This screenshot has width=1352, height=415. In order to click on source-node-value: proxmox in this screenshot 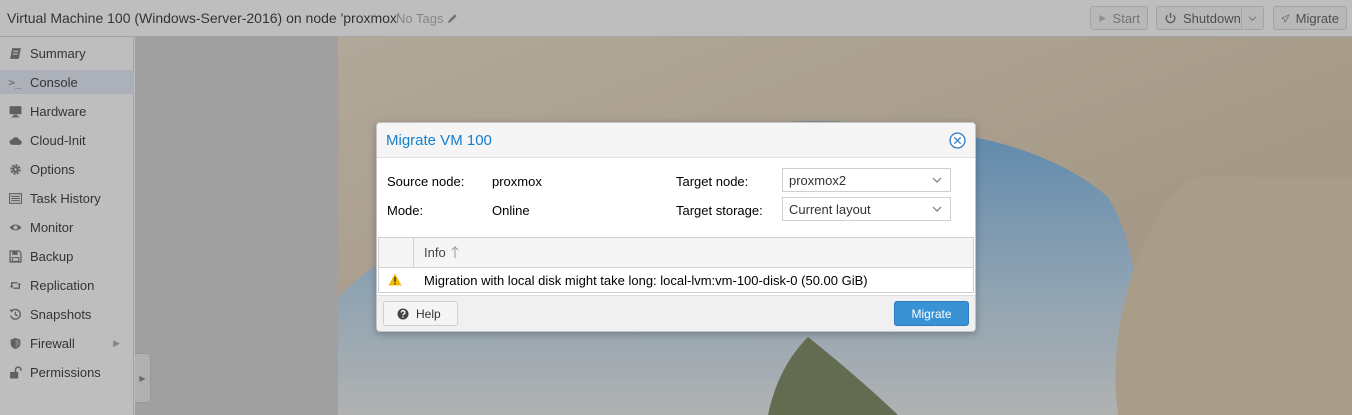, I will do `click(517, 181)`.